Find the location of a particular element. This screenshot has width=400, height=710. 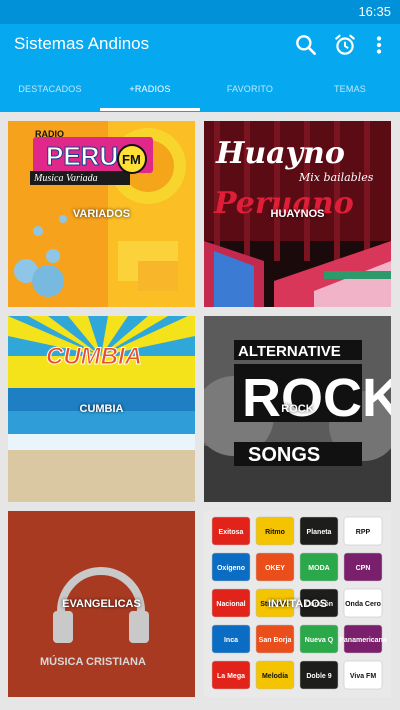

category-label: EVANGELICAS is located at coordinates (101, 604).